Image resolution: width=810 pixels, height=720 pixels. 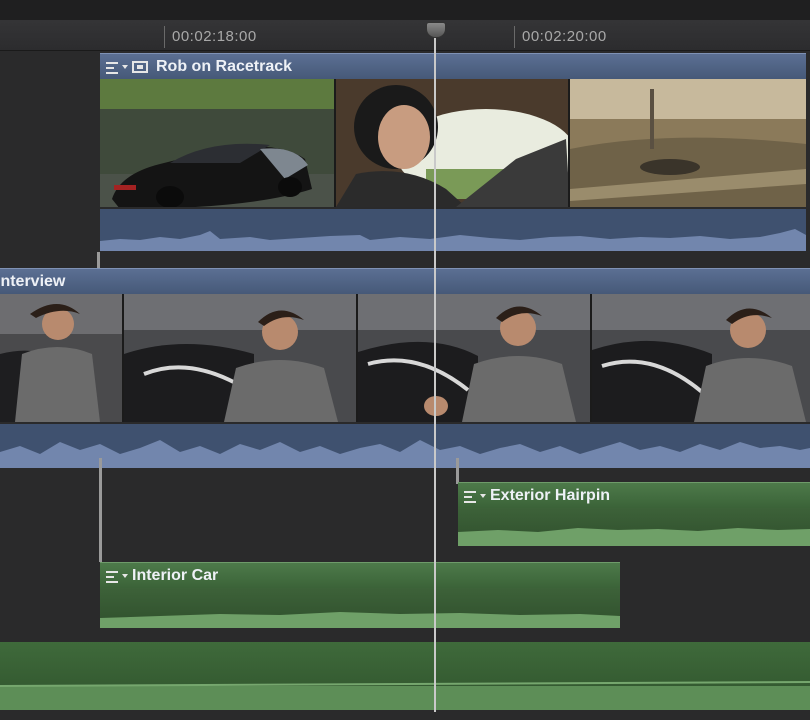 I want to click on rob-audio-waveform, so click(x=453, y=230).